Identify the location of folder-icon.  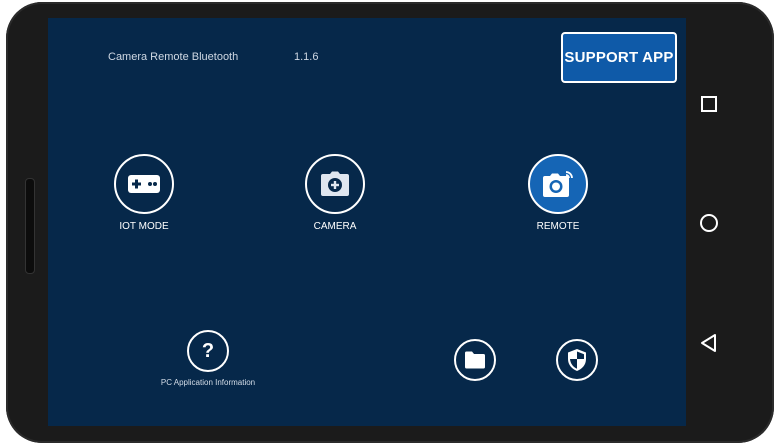
(475, 360).